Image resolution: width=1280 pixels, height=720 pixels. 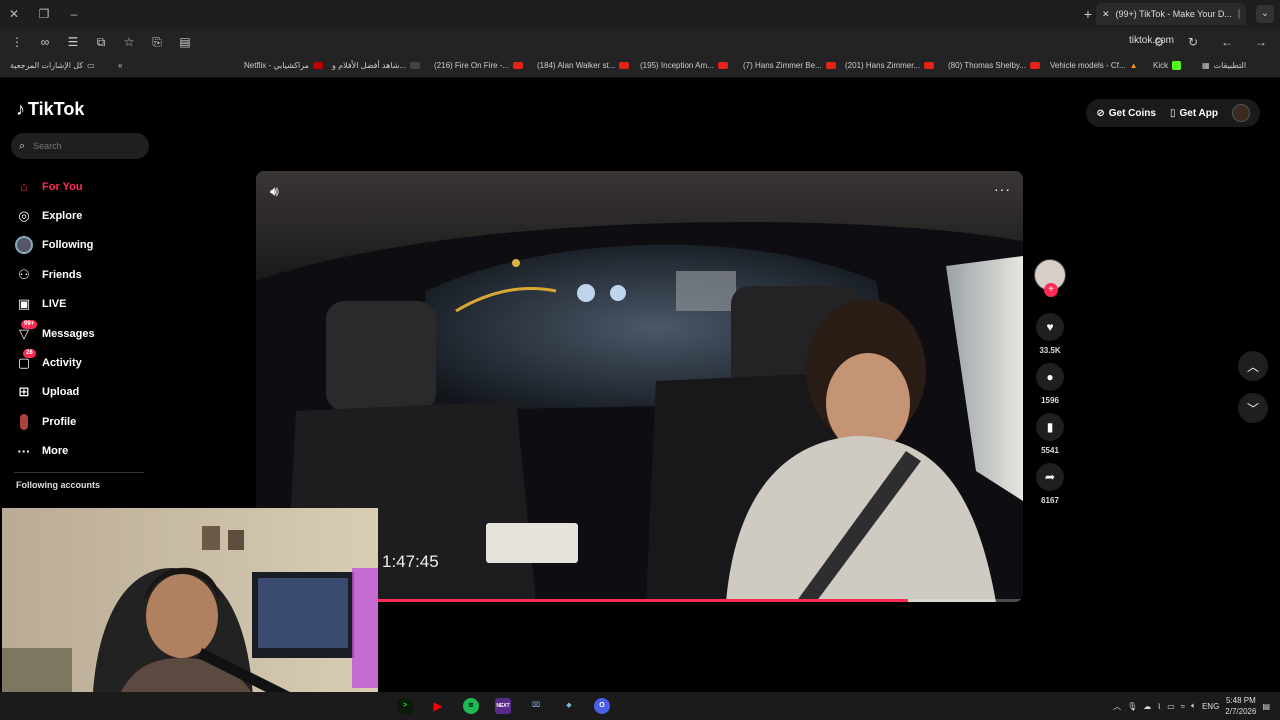 I want to click on close-tab-icon: ✕, so click(x=1106, y=14).